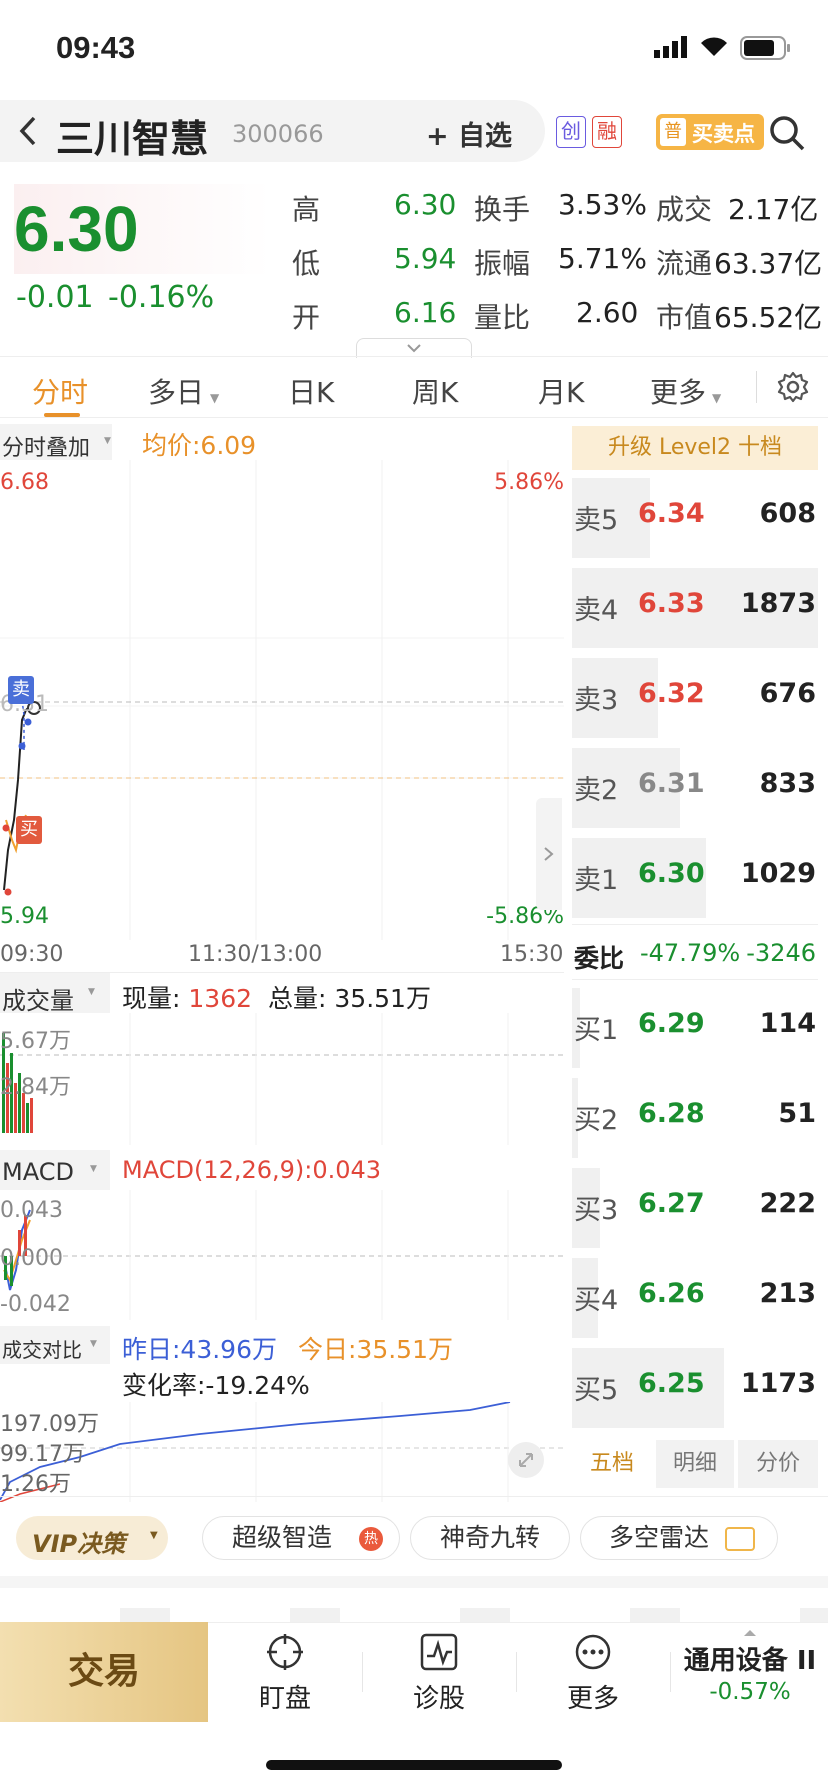 The image size is (828, 1792). What do you see at coordinates (684, 209) in the screenshot?
I see `stat-label: 成交` at bounding box center [684, 209].